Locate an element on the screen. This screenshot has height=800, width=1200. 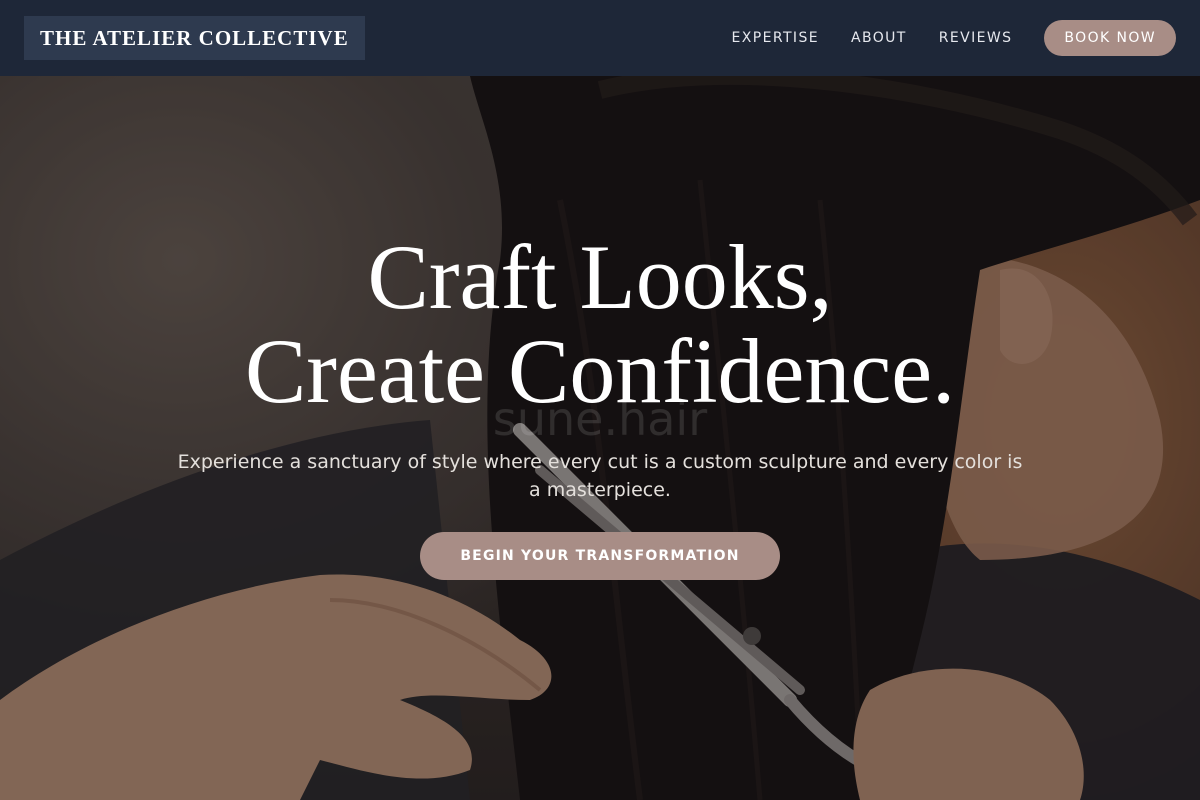
hero-headline-line-2: Create Confidence. is located at coordinates (600, 371).